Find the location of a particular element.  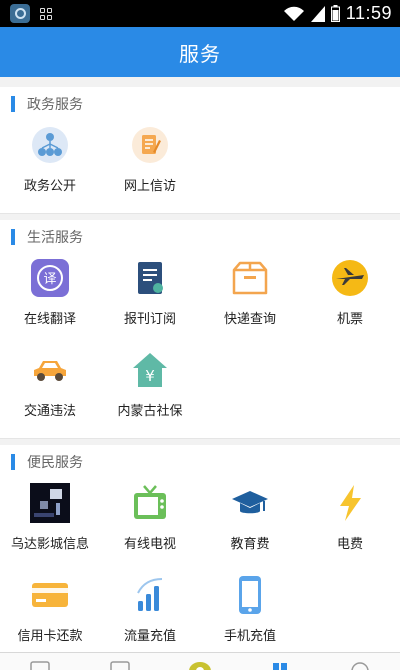

center-logo-icon is located at coordinates (200, 666).